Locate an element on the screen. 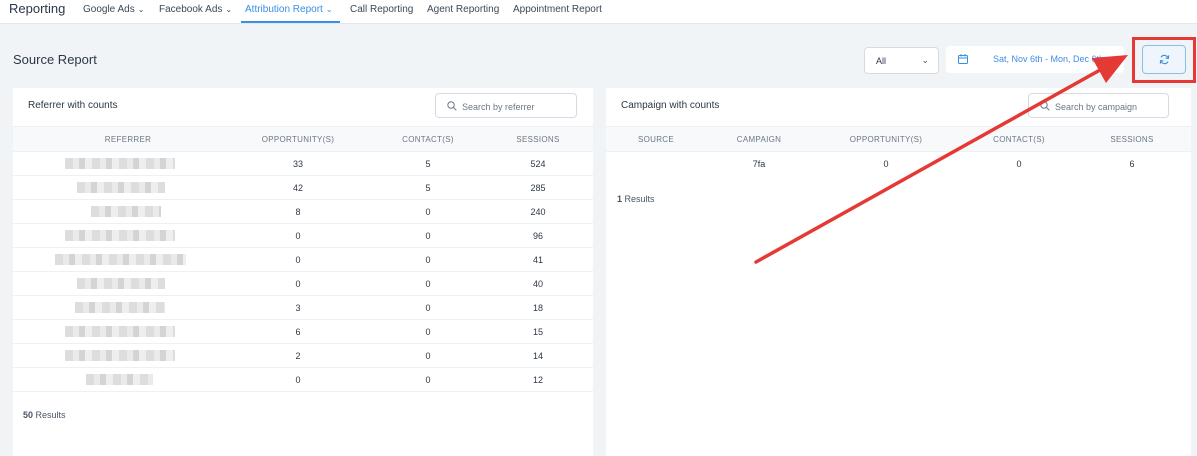 The height and width of the screenshot is (456, 1197). annotation-highlight-box is located at coordinates (1164, 60).